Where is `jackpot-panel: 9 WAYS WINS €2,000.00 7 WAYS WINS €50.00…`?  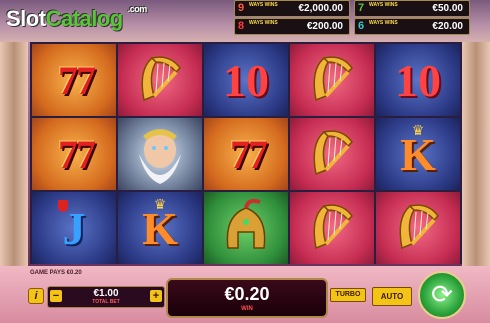 jackpot-panel: 9 WAYS WINS €2,000.00 7 WAYS WINS €50.00… is located at coordinates (352, 18).